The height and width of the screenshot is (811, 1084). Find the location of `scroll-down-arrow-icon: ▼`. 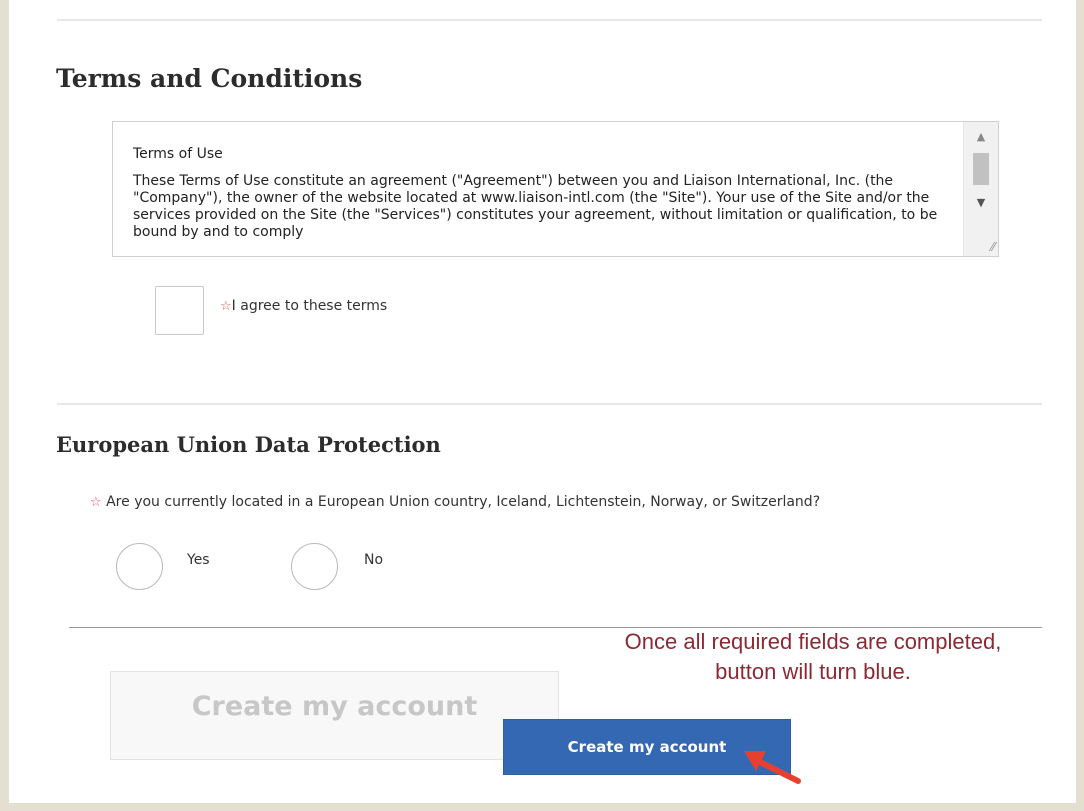

scroll-down-arrow-icon: ▼ is located at coordinates (981, 203).